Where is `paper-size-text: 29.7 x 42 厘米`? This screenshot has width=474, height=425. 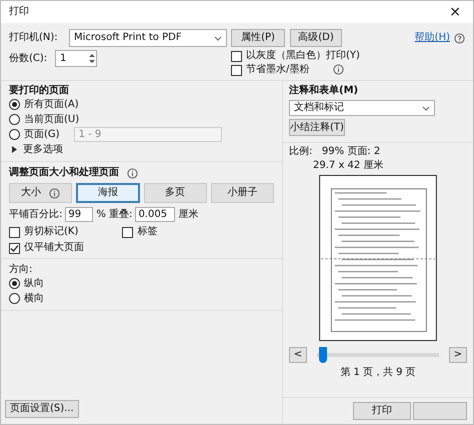 paper-size-text: 29.7 x 42 厘米 is located at coordinates (348, 166).